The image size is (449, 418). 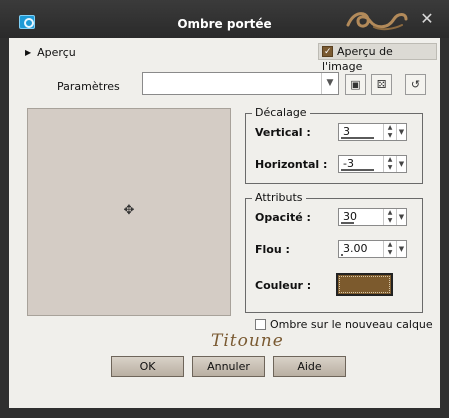 What do you see at coordinates (56, 52) in the screenshot?
I see `preview-expander-label: Aperçu` at bounding box center [56, 52].